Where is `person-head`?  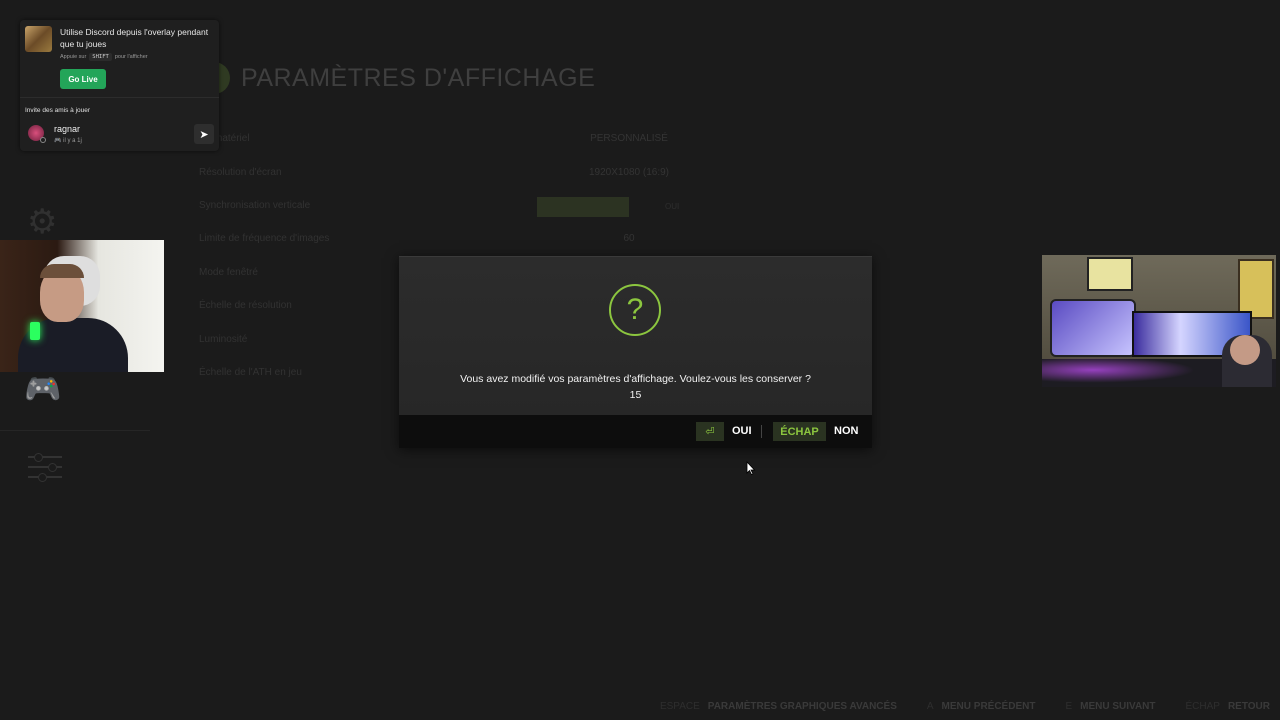
person-head is located at coordinates (1245, 350).